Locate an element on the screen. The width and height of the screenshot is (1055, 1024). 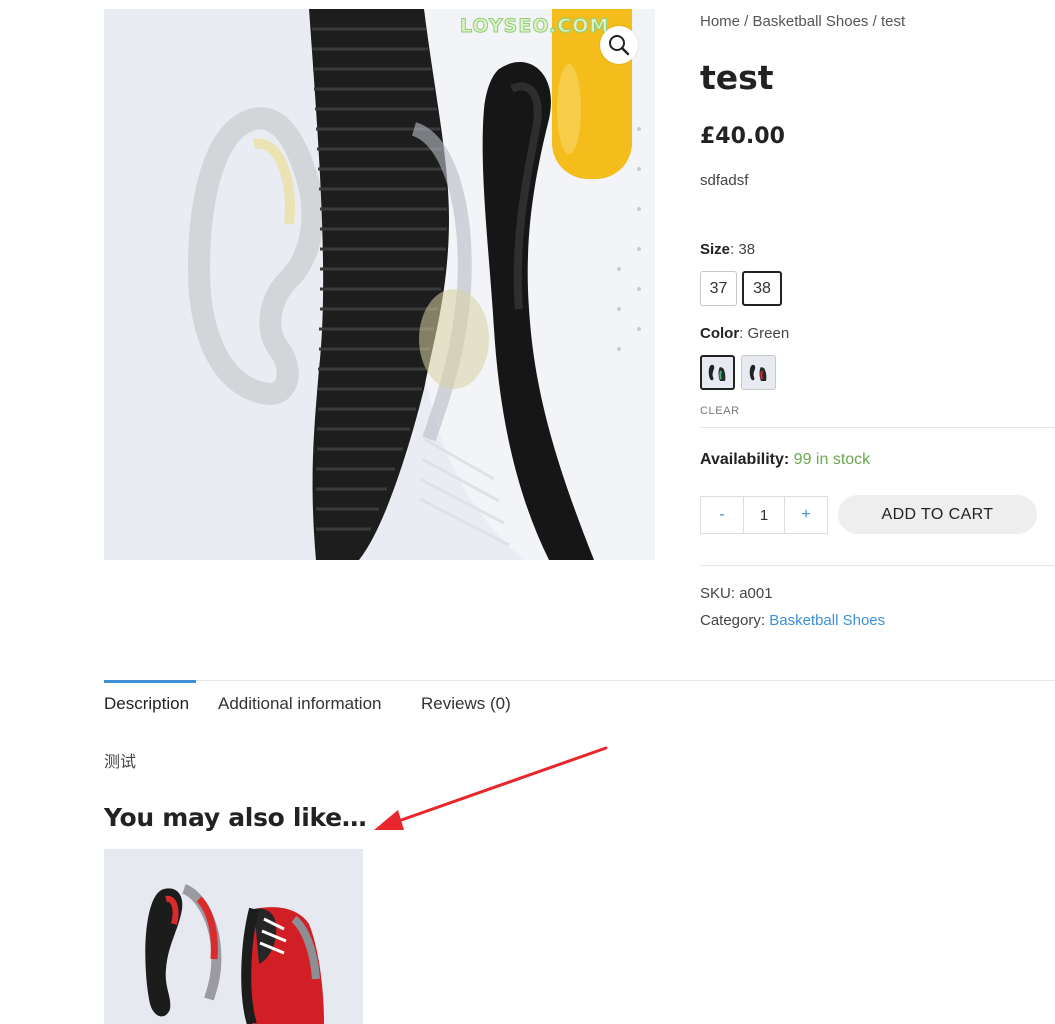
quantity-input: 1 is located at coordinates (764, 515).